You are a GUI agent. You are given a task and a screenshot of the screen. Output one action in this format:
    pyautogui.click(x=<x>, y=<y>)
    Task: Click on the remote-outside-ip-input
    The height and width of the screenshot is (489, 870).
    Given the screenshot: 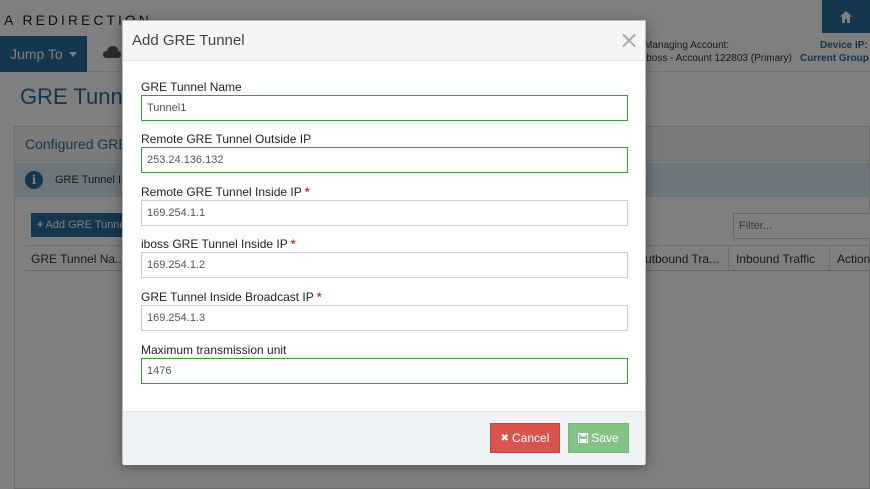 What is the action you would take?
    pyautogui.click(x=384, y=160)
    